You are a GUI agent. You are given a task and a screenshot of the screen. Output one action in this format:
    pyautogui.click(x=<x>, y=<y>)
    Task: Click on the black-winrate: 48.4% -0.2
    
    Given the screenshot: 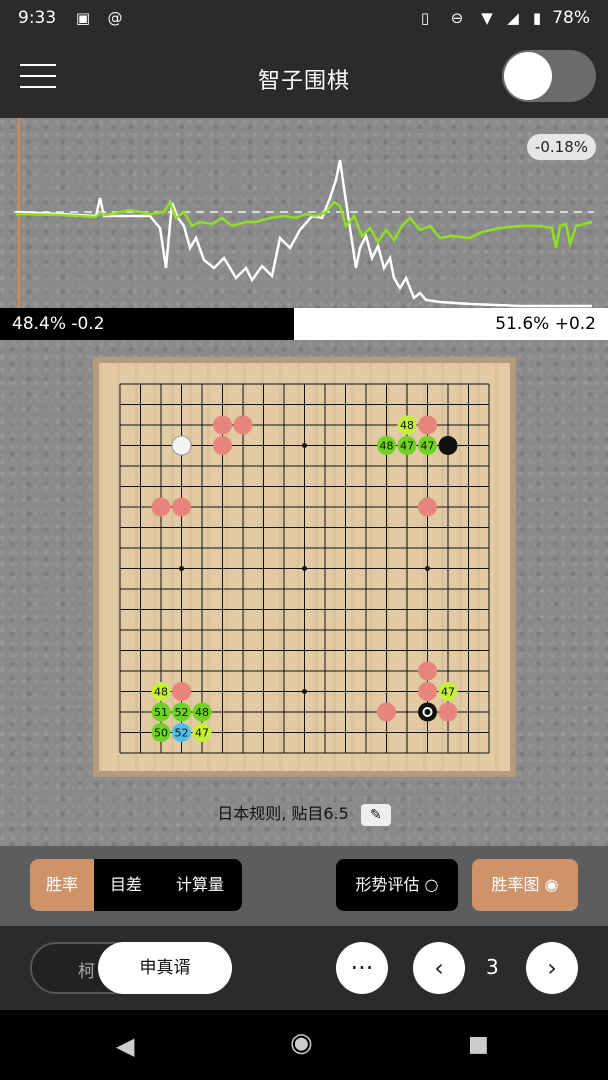 What is the action you would take?
    pyautogui.click(x=147, y=324)
    